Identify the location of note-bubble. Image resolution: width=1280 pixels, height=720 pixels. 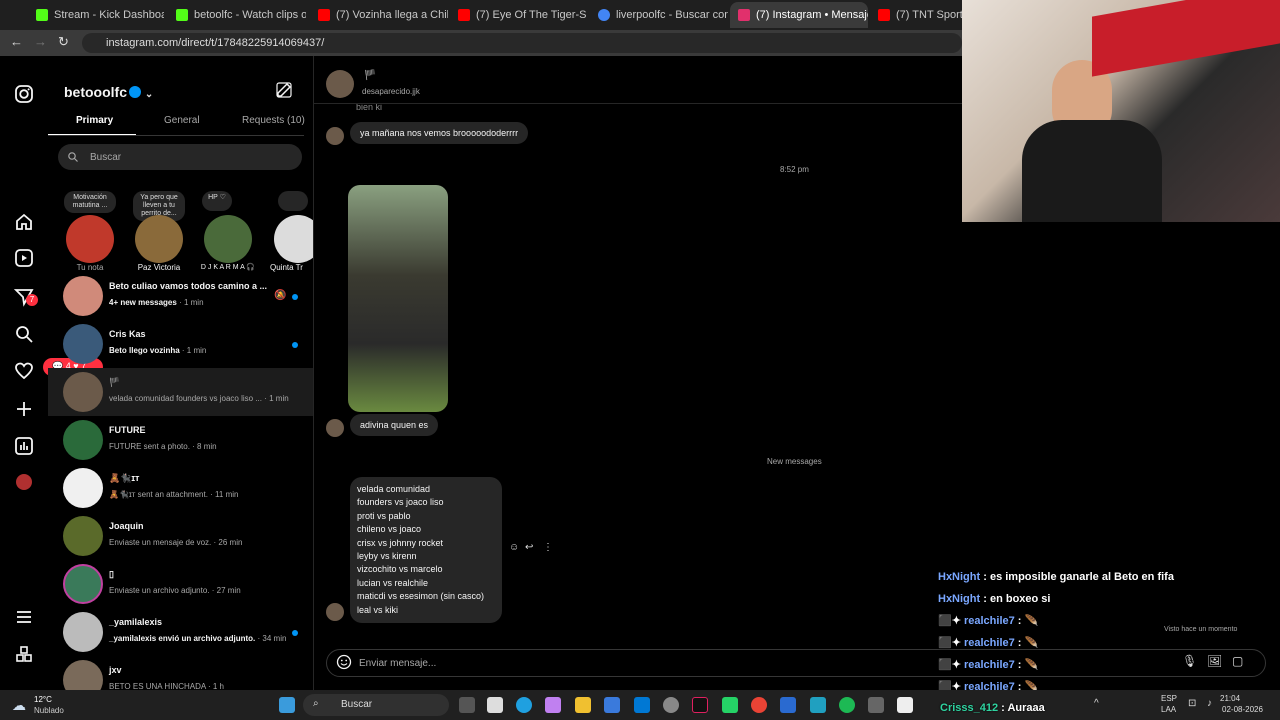
(293, 201).